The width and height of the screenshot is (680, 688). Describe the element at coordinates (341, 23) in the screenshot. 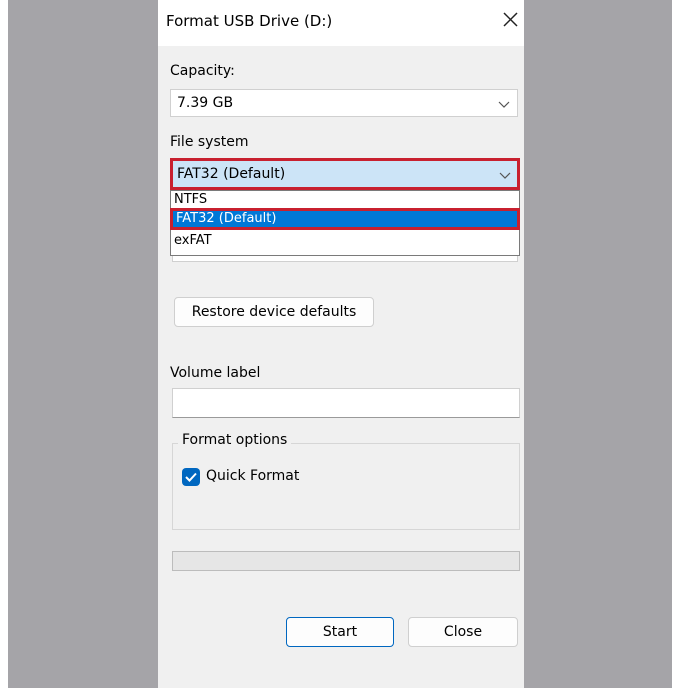

I see `title-bar: Format USB Drive (D:)` at that location.